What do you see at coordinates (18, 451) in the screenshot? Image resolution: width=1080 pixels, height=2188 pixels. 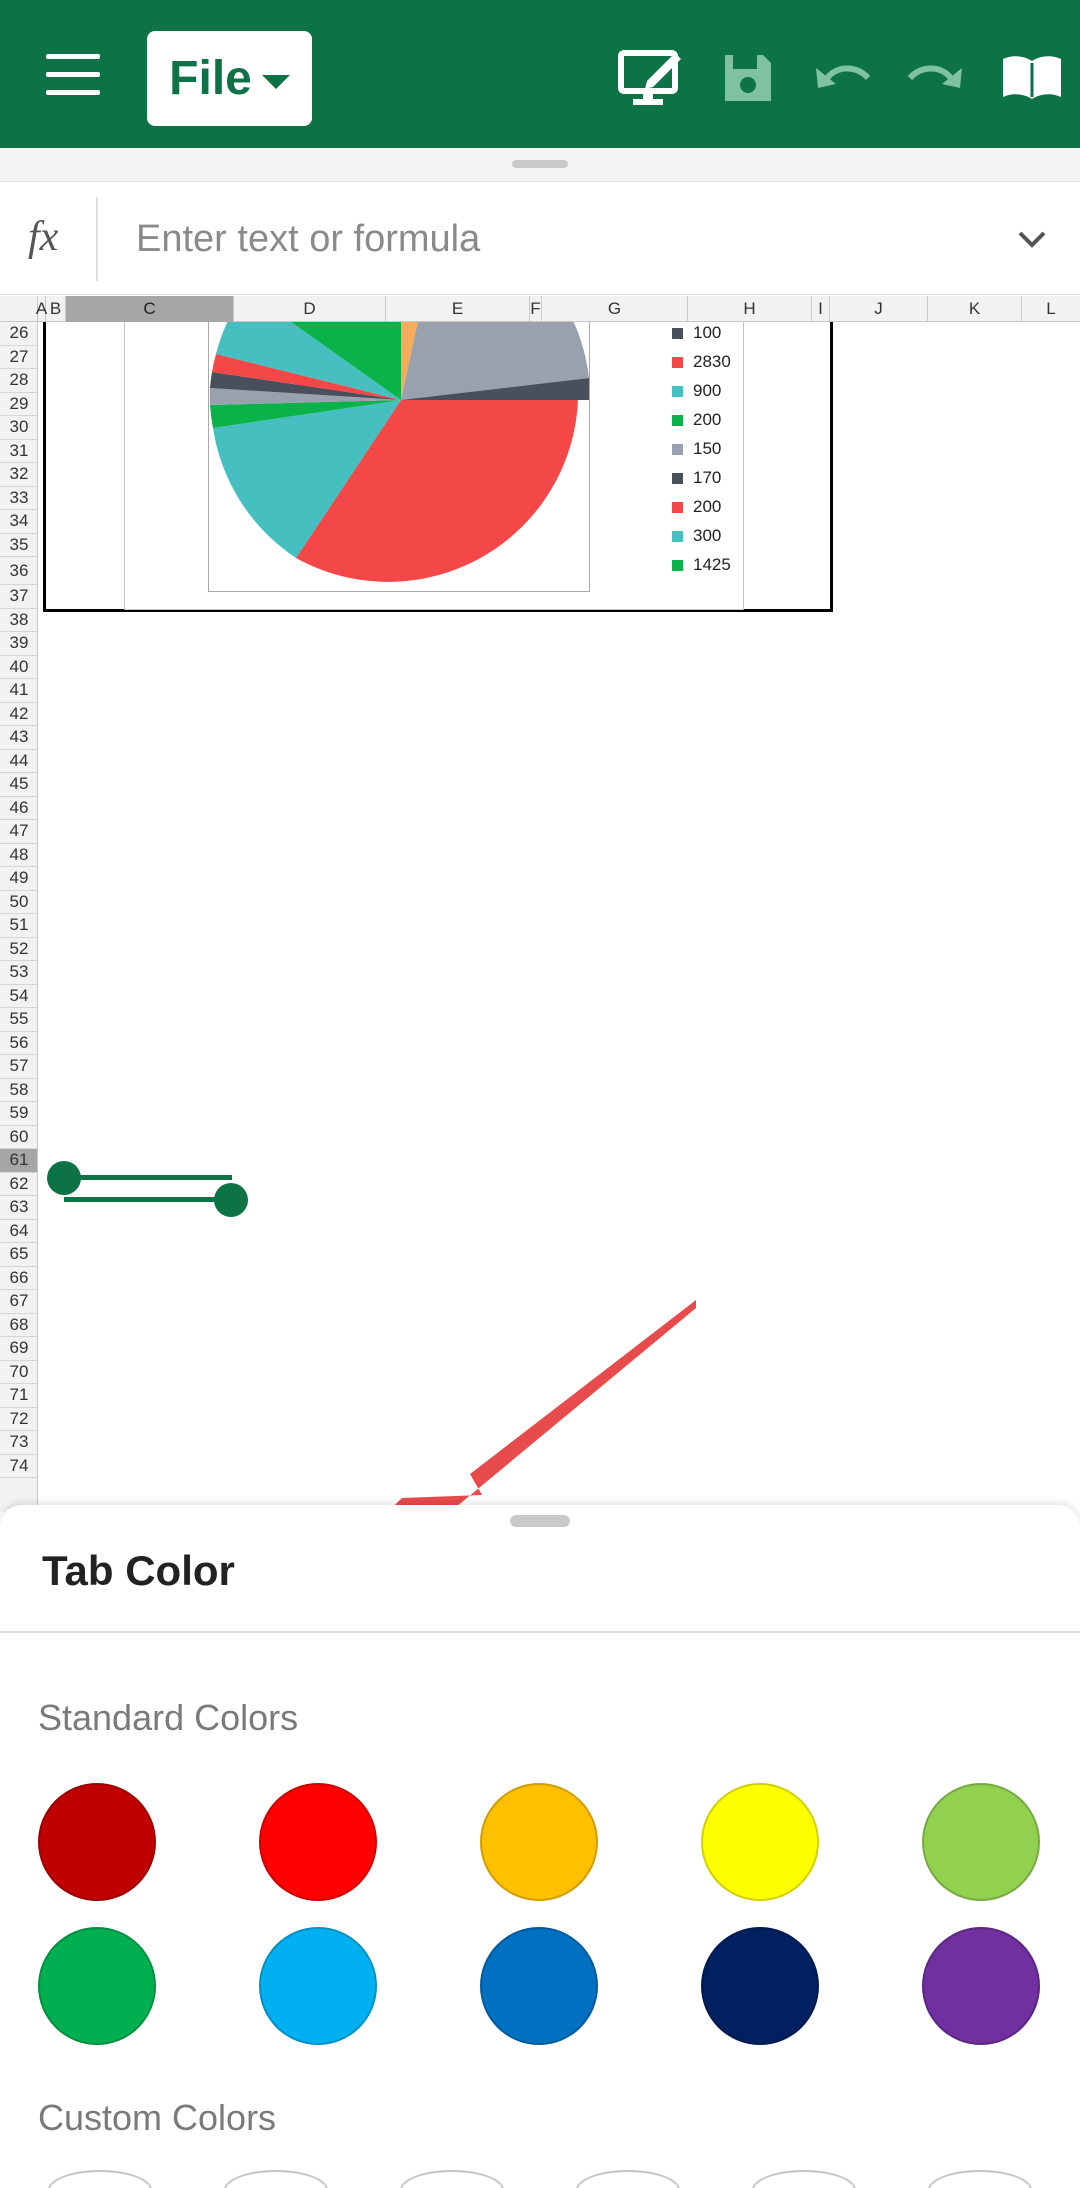 I see `row-header-31: 31` at bounding box center [18, 451].